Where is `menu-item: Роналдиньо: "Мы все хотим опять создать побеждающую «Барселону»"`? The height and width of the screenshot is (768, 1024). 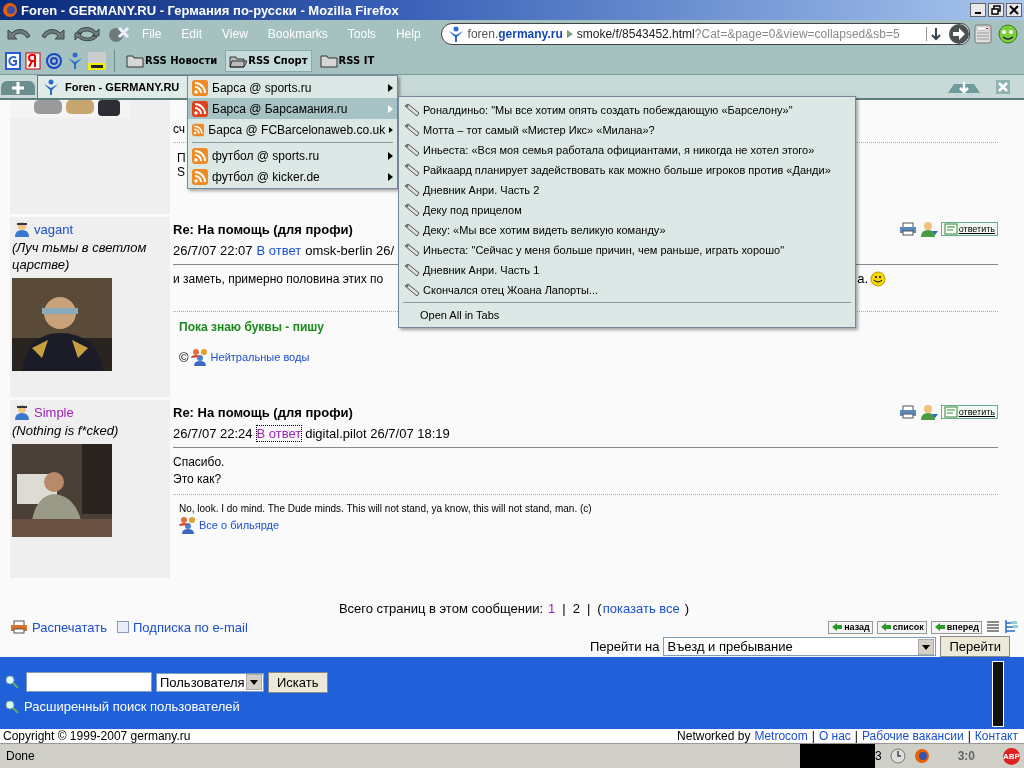
menu-item: Роналдиньо: "Мы все хотим опять создать побеждающую «Барселону»" is located at coordinates (627, 110).